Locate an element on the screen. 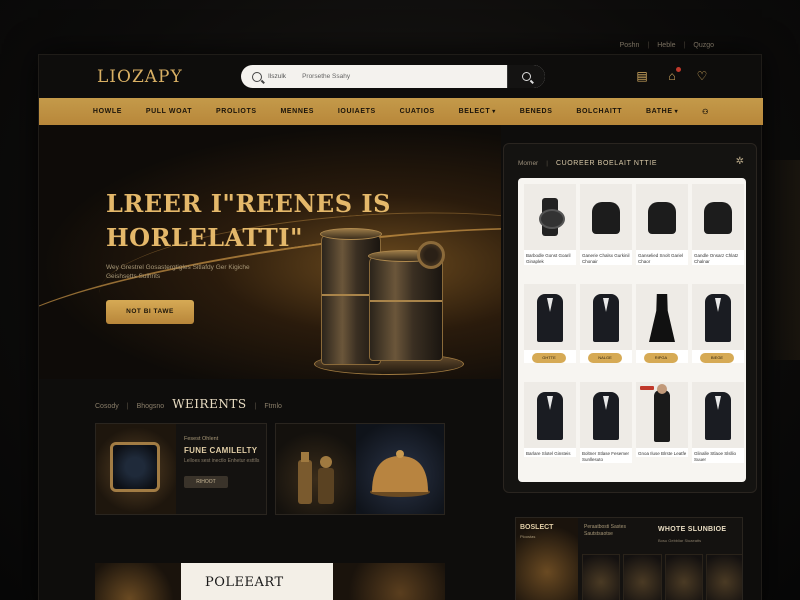 The image size is (800, 600). feature-card-decor is located at coordinates (360, 469).